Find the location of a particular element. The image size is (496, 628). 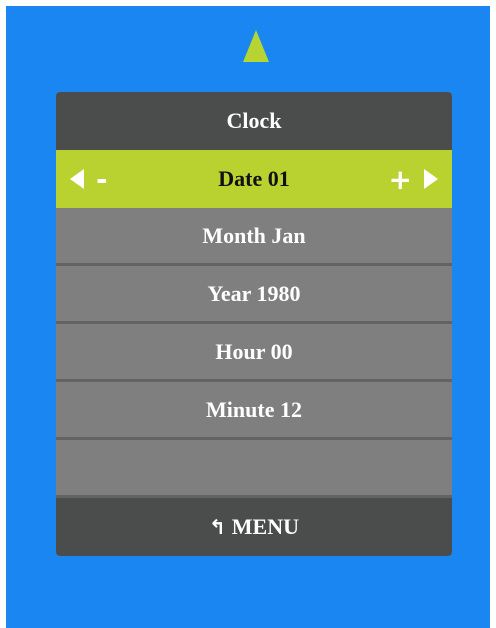

arrow-left-icon is located at coordinates (77, 179).